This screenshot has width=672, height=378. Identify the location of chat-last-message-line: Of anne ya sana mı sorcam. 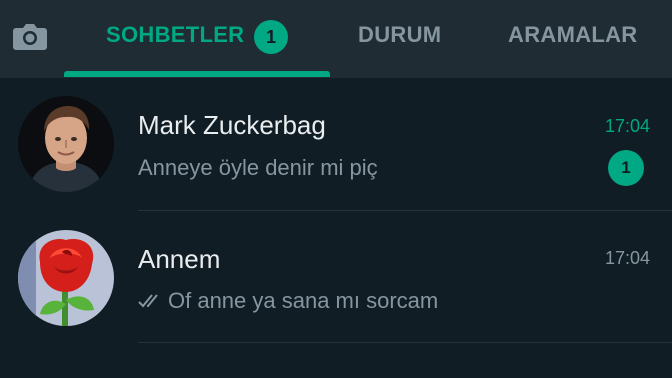
(288, 301).